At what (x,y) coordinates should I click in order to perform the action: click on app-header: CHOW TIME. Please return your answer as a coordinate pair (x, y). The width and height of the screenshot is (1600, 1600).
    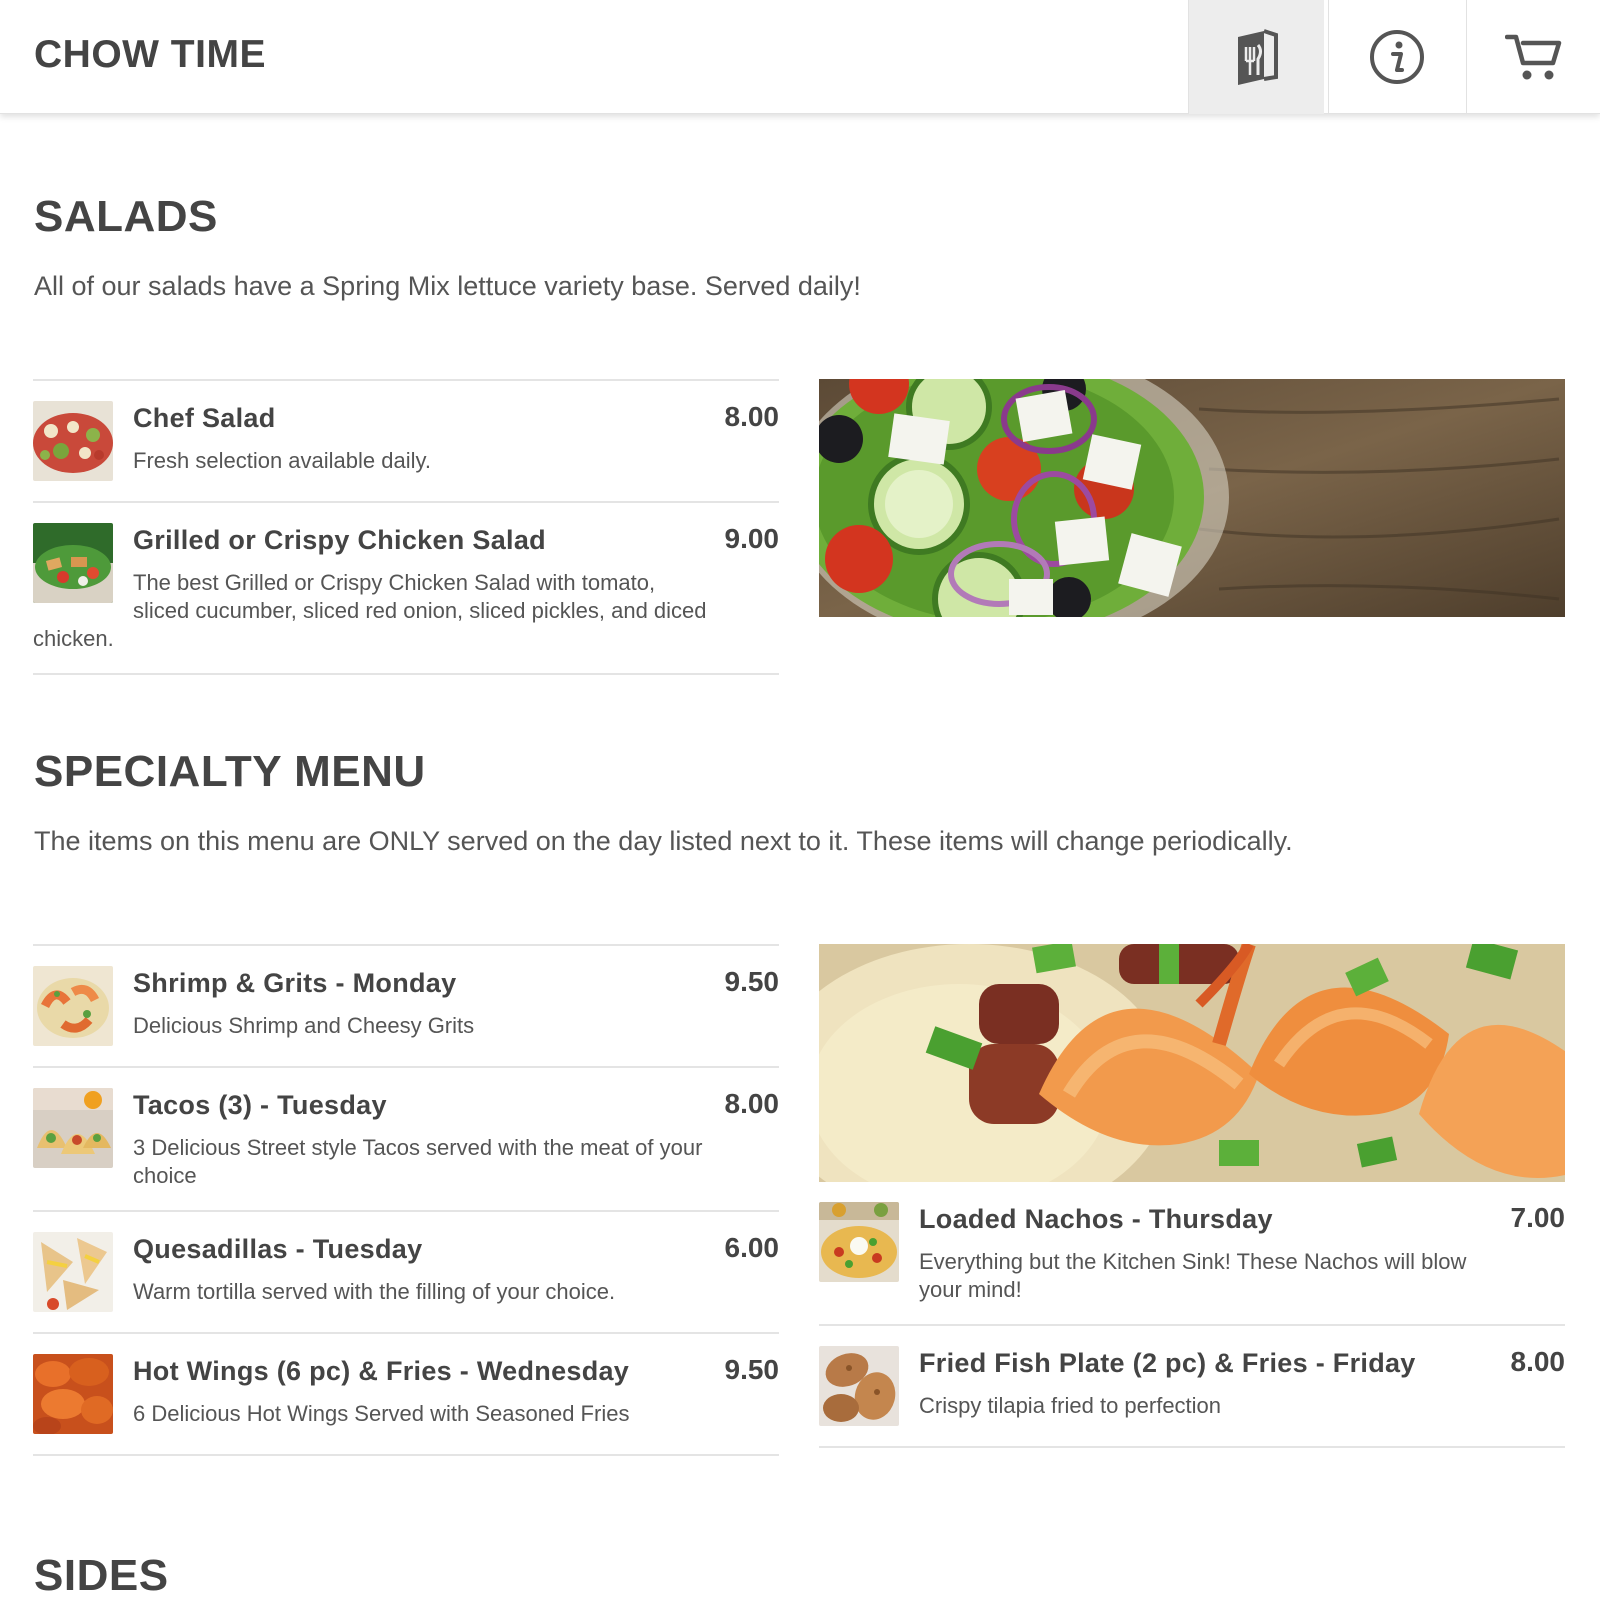
    Looking at the image, I should click on (800, 57).